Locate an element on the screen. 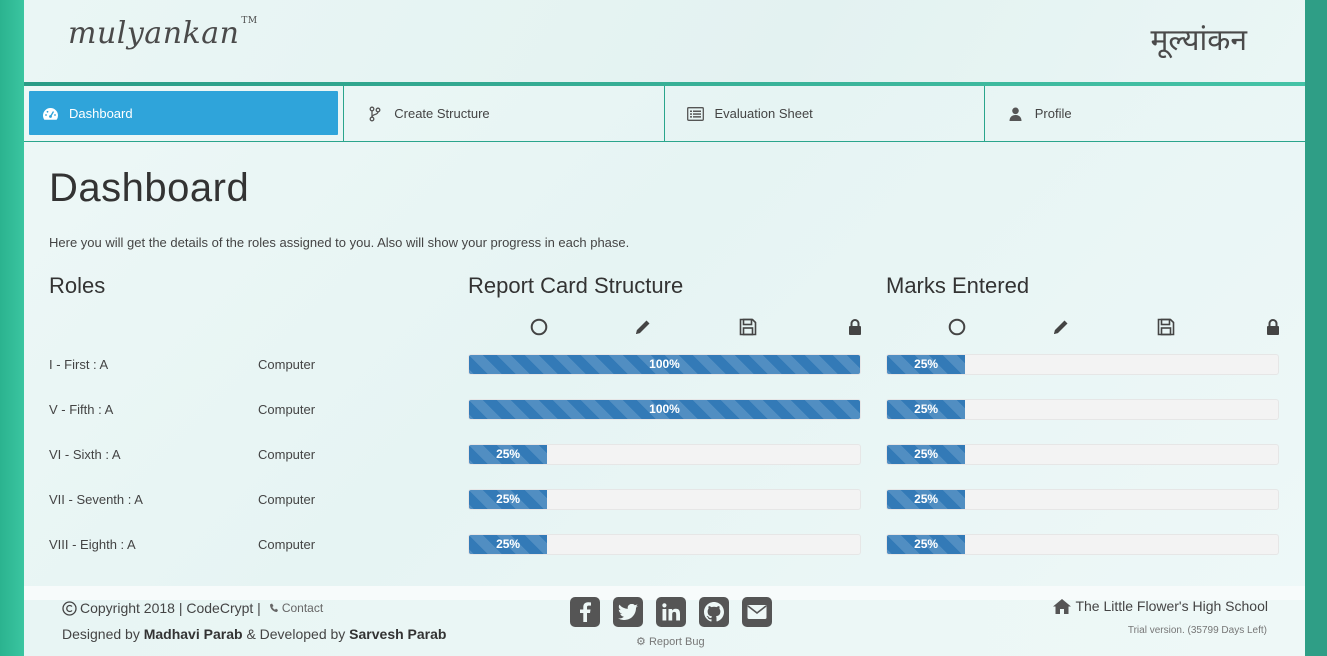  user-icon is located at coordinates (1016, 114).